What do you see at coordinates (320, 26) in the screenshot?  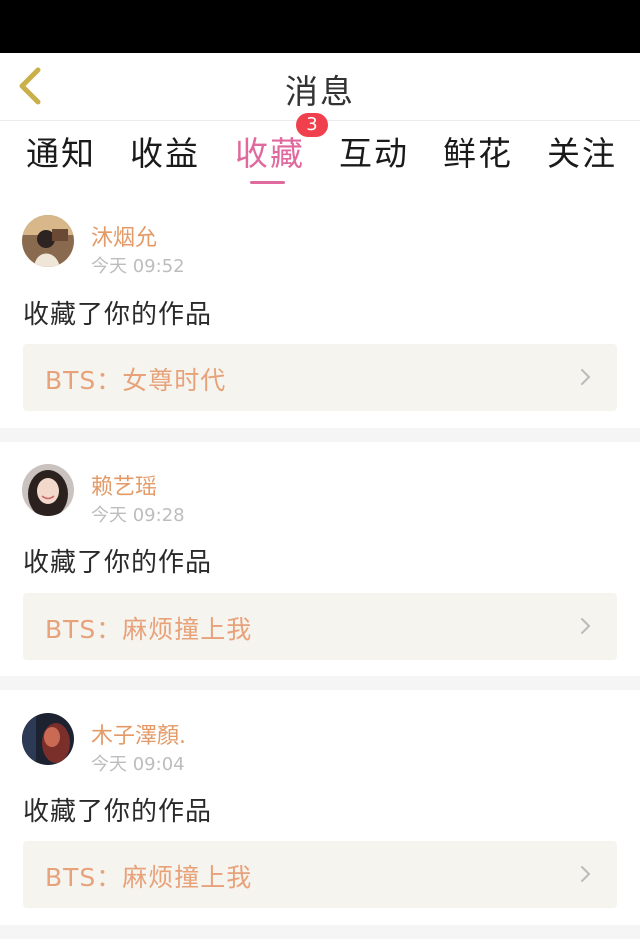 I see `status-bar` at bounding box center [320, 26].